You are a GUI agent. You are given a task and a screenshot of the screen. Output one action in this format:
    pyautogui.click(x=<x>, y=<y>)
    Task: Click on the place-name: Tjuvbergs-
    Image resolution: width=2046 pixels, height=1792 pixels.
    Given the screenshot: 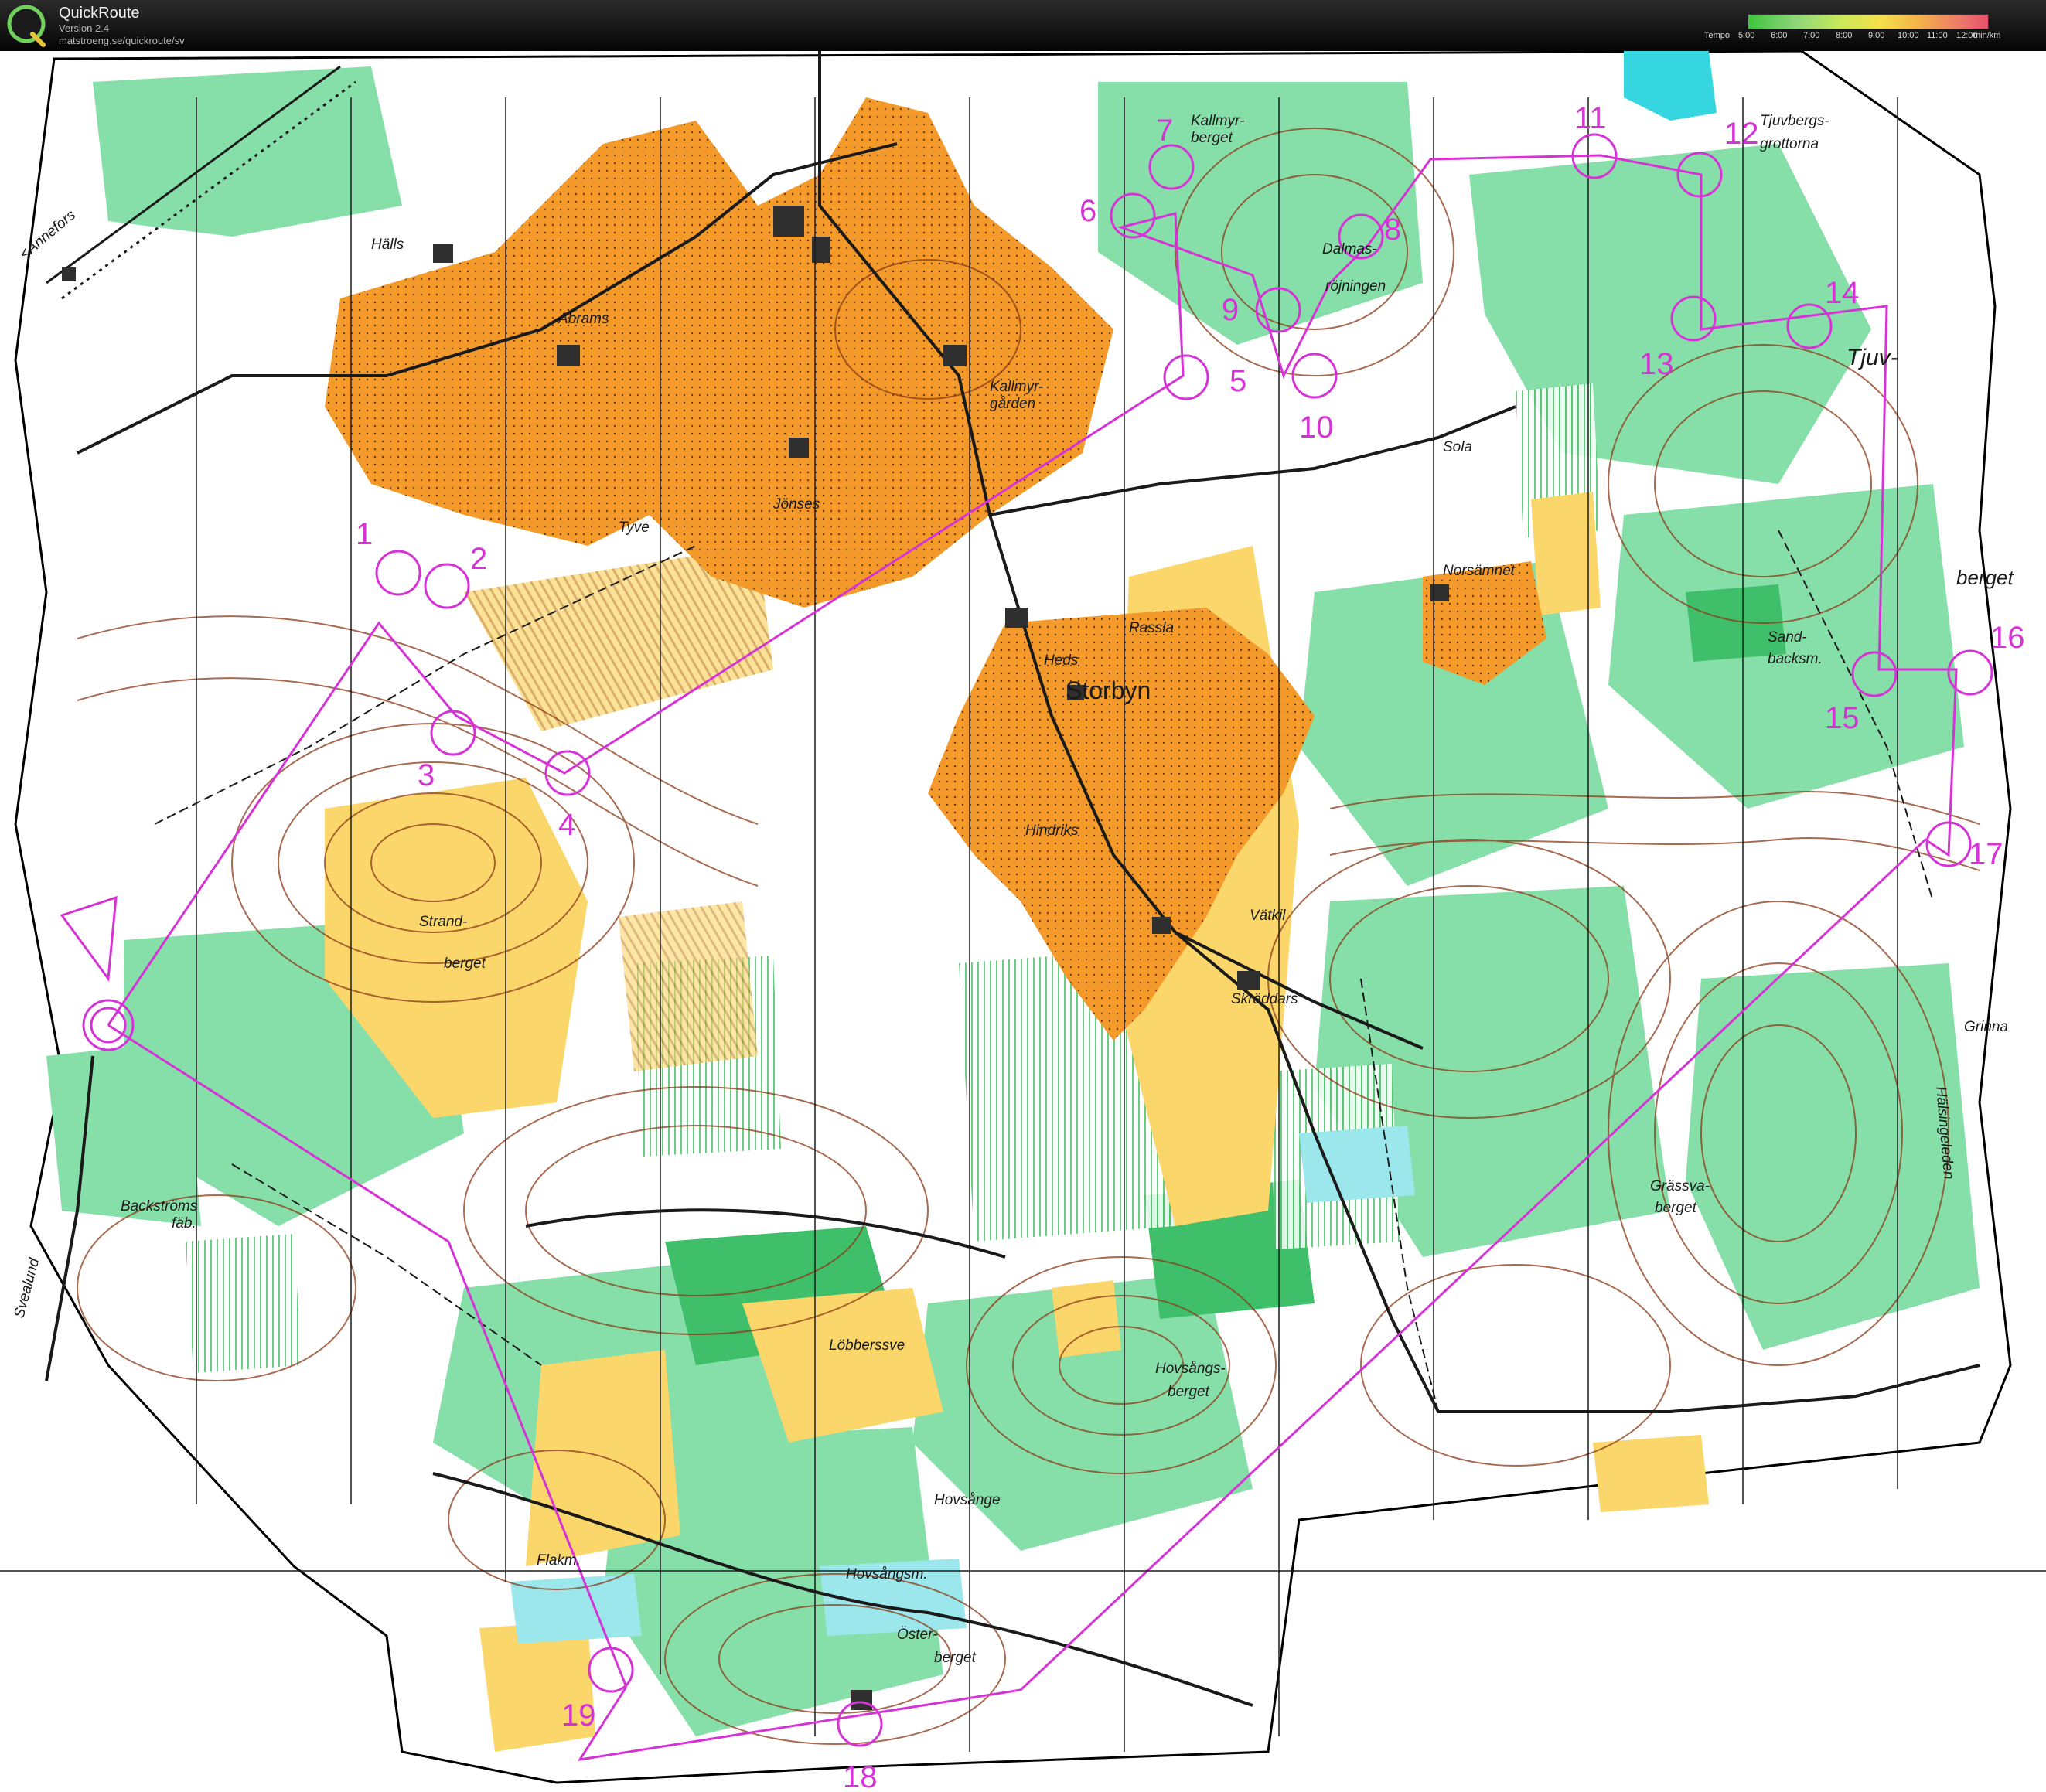 What is the action you would take?
    pyautogui.click(x=1794, y=121)
    